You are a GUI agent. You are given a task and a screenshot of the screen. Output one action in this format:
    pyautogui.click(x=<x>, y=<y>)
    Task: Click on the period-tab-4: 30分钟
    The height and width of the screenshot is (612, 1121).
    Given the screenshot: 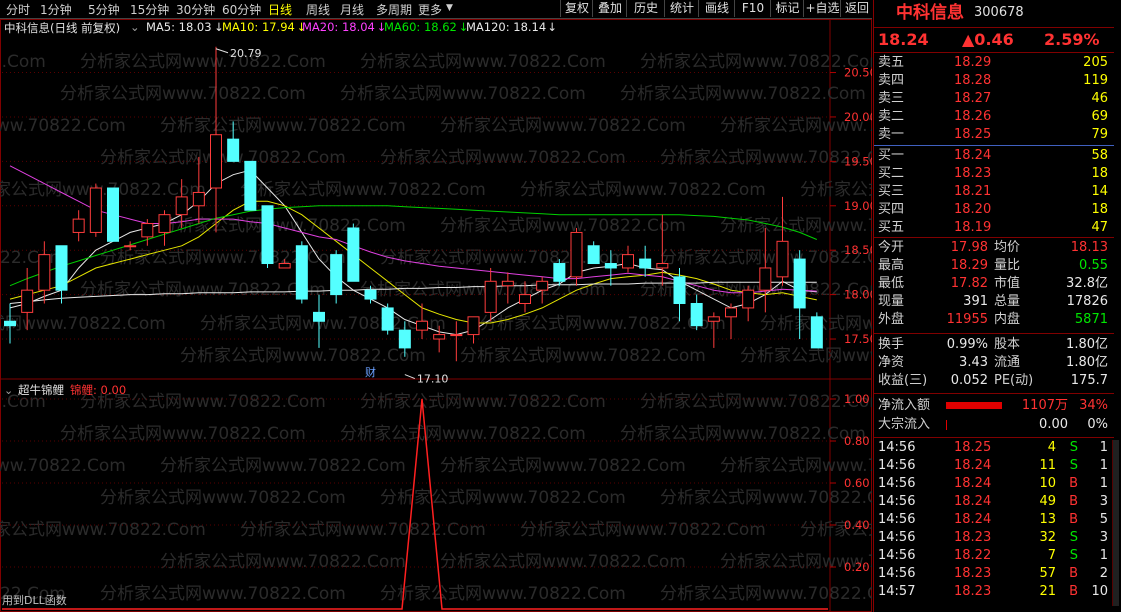 What is the action you would take?
    pyautogui.click(x=195, y=9)
    